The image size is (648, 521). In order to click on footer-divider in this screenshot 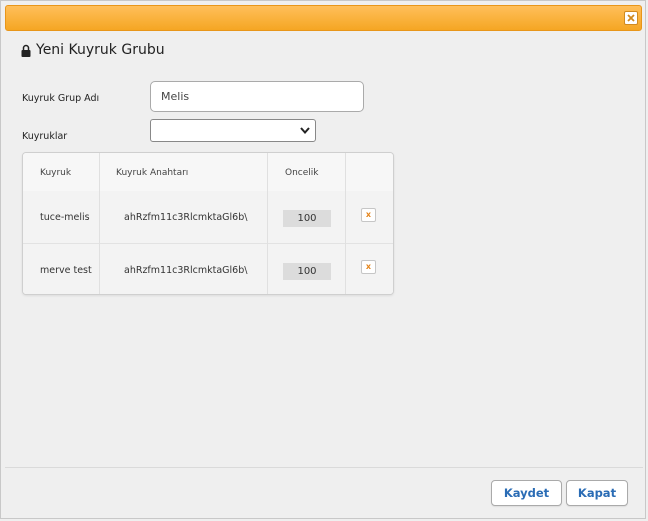, I will do `click(324, 467)`.